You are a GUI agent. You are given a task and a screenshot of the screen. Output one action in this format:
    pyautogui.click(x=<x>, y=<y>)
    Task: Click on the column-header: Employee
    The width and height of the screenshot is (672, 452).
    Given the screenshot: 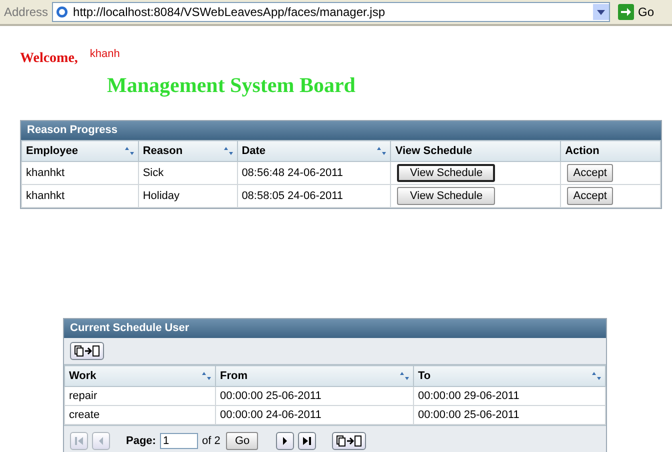 What is the action you would take?
    pyautogui.click(x=80, y=151)
    